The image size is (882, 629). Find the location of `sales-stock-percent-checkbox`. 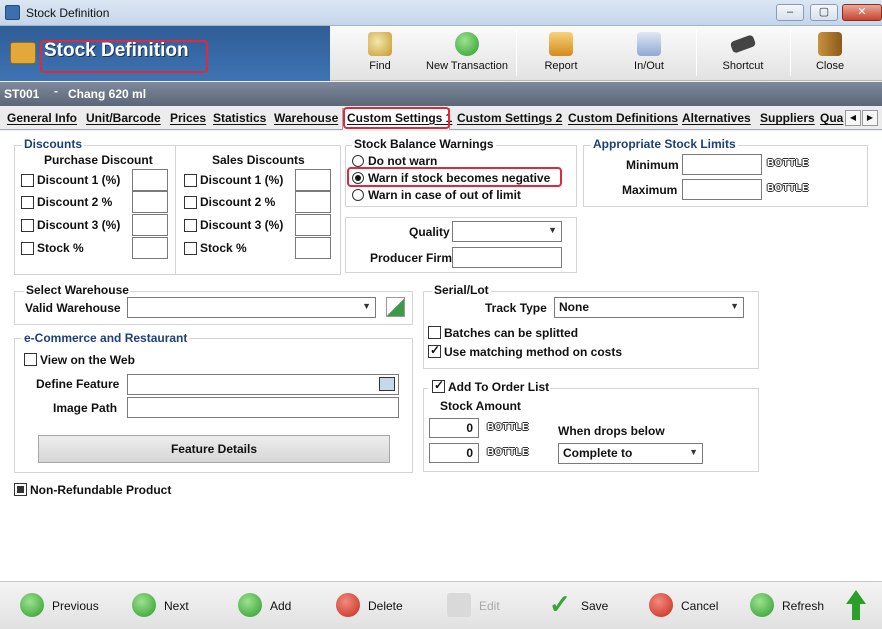

sales-stock-percent-checkbox is located at coordinates (190, 248).